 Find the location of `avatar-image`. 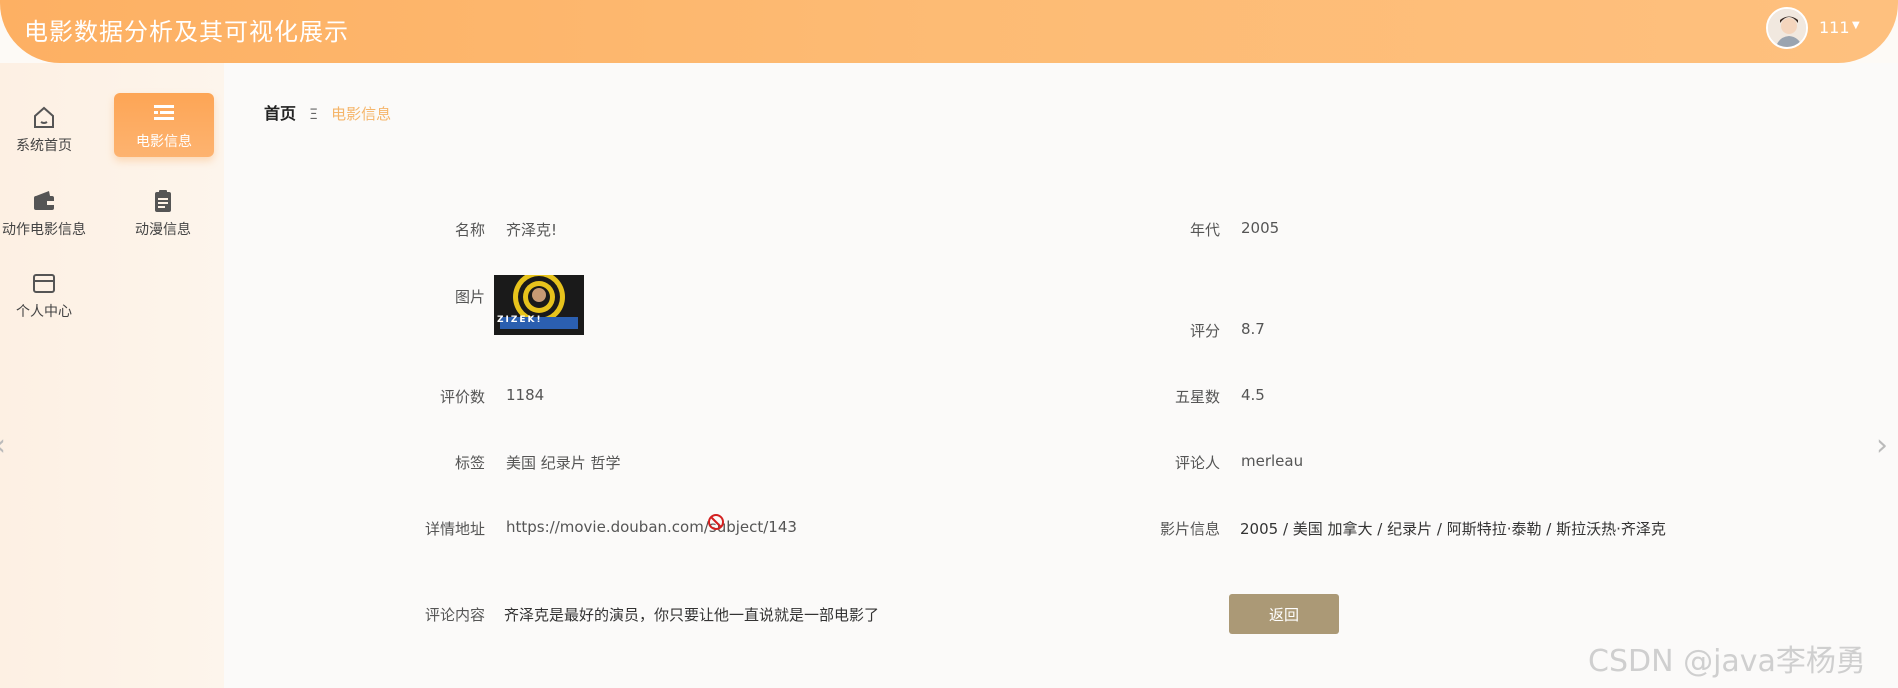

avatar-image is located at coordinates (1787, 28).